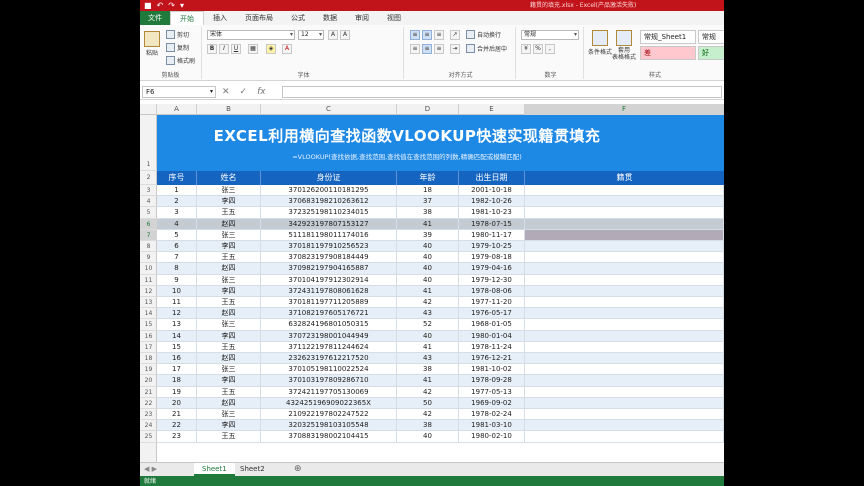 This screenshot has height=486, width=864. I want to click on cell-age: 41, so click(428, 347).